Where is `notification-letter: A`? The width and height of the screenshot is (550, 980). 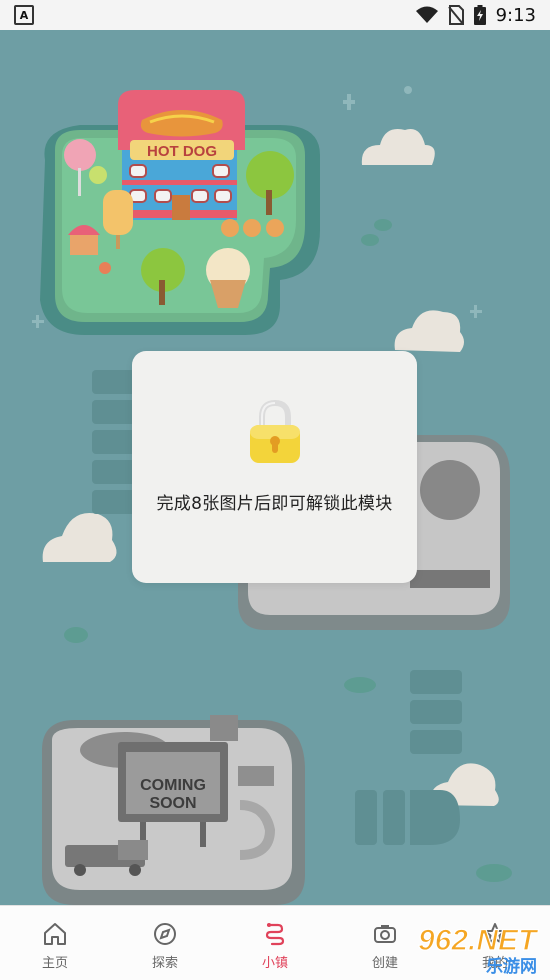 notification-letter: A is located at coordinates (24, 15).